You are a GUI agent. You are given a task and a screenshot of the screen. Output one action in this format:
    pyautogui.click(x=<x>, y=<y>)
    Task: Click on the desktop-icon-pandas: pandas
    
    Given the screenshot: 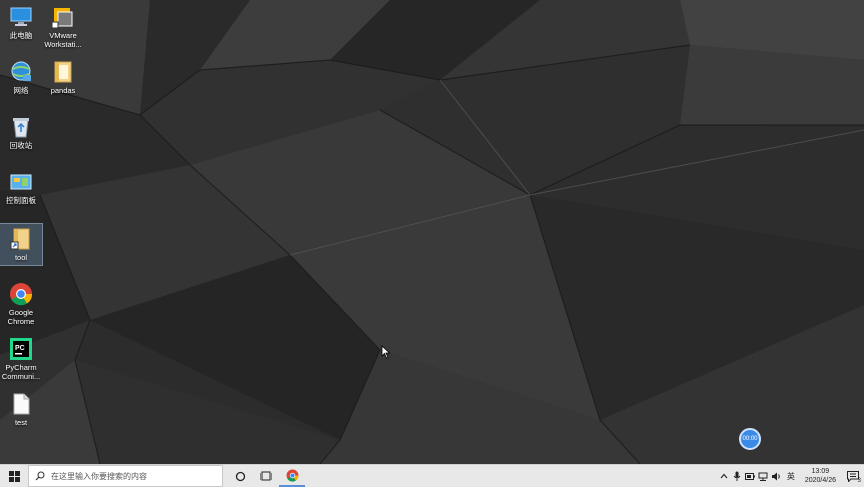 What is the action you would take?
    pyautogui.click(x=63, y=77)
    